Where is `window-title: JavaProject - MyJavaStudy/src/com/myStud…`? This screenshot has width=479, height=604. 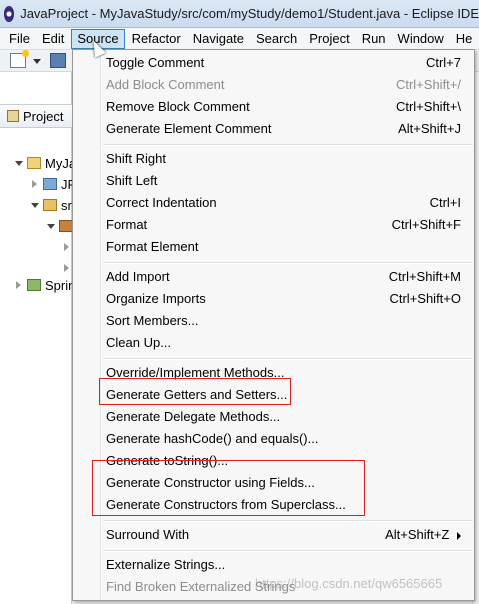 window-title: JavaProject - MyJavaStudy/src/com/myStud… is located at coordinates (249, 13).